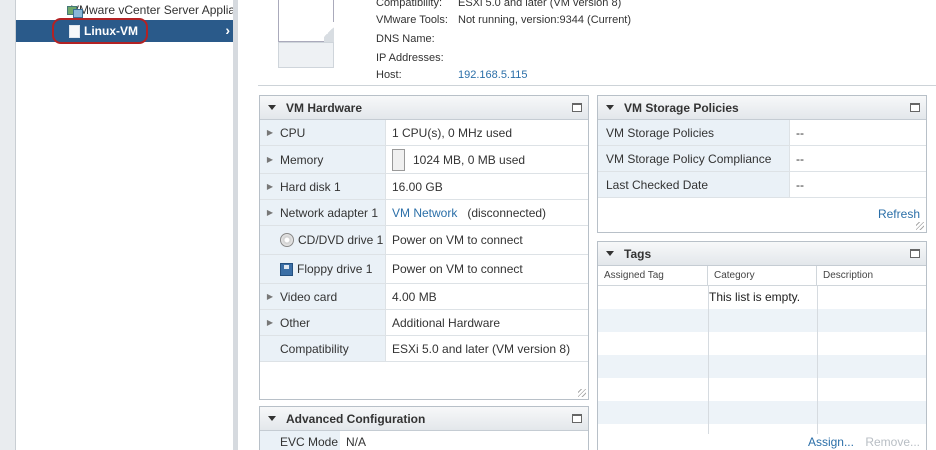 The height and width of the screenshot is (450, 936). What do you see at coordinates (681, 107) in the screenshot?
I see `portlet-title: VM Storage Policies` at bounding box center [681, 107].